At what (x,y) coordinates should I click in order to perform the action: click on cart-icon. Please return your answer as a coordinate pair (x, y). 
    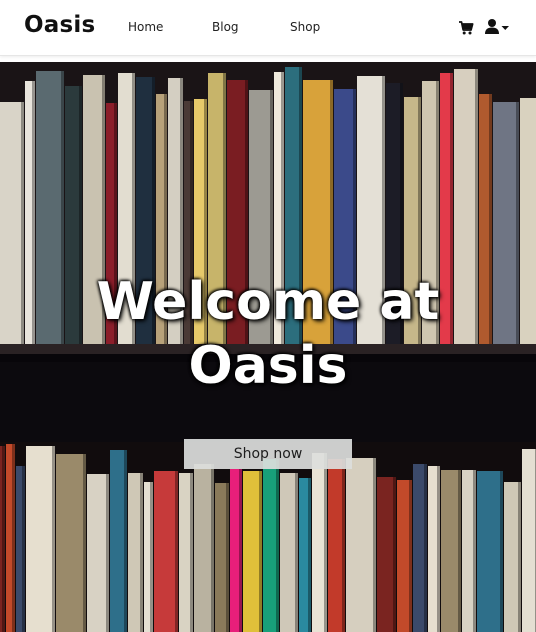
    Looking at the image, I should click on (466, 28).